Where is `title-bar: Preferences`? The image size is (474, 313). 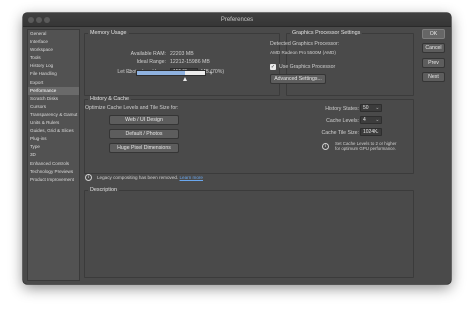 title-bar: Preferences is located at coordinates (237, 20).